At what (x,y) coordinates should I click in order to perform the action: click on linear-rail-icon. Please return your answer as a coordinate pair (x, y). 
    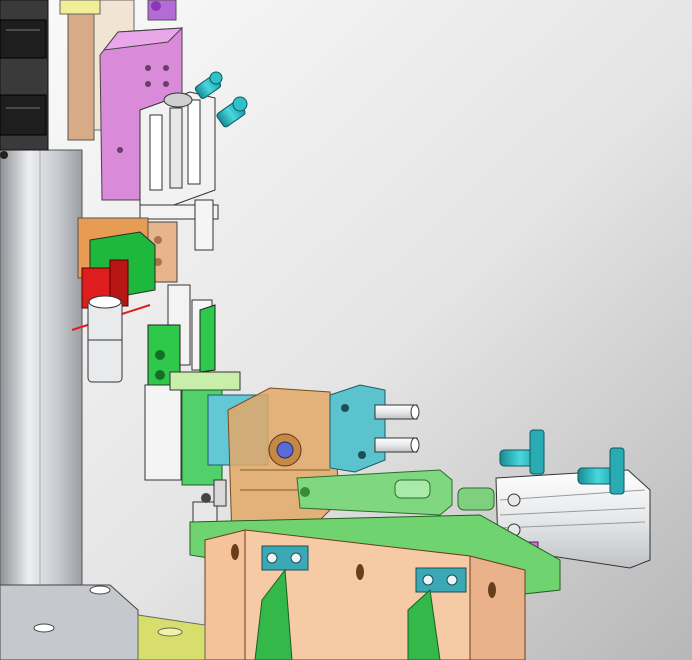
    Looking at the image, I should click on (24, 79).